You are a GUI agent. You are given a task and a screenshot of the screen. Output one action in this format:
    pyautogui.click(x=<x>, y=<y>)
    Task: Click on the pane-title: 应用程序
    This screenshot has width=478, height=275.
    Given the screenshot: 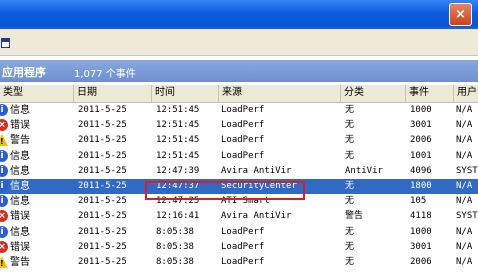 What is the action you would take?
    pyautogui.click(x=24, y=72)
    